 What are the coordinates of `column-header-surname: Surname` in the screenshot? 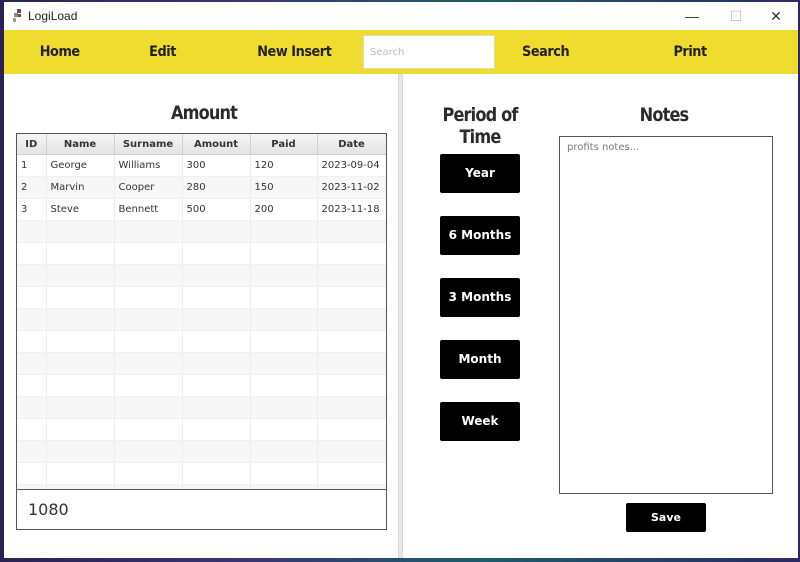 It's located at (148, 144).